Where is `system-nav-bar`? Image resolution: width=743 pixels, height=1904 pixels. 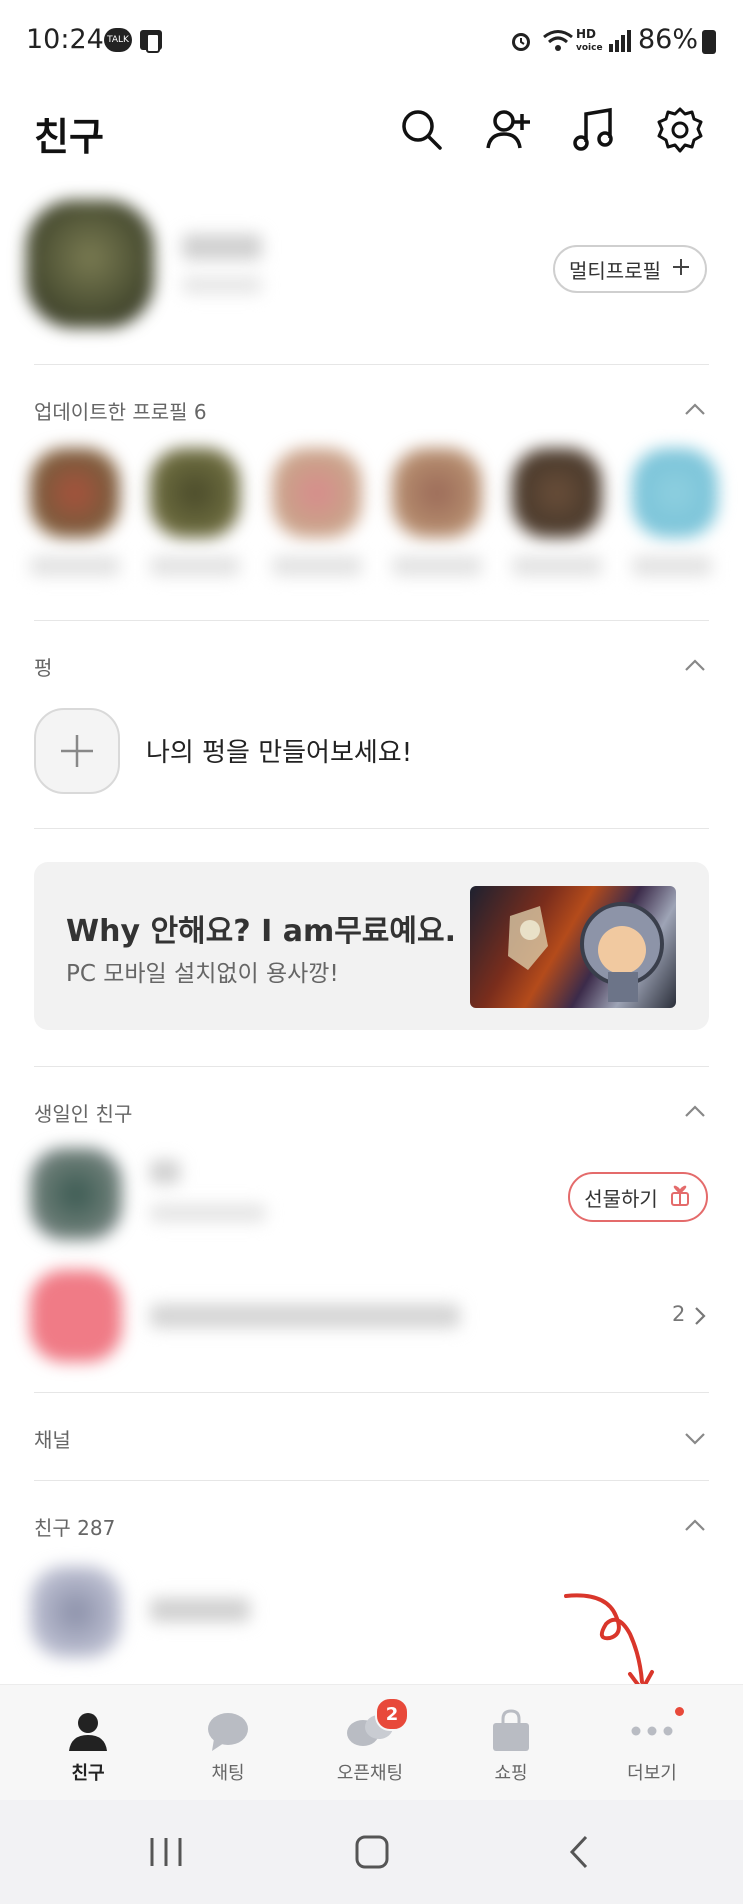 system-nav-bar is located at coordinates (371, 1852).